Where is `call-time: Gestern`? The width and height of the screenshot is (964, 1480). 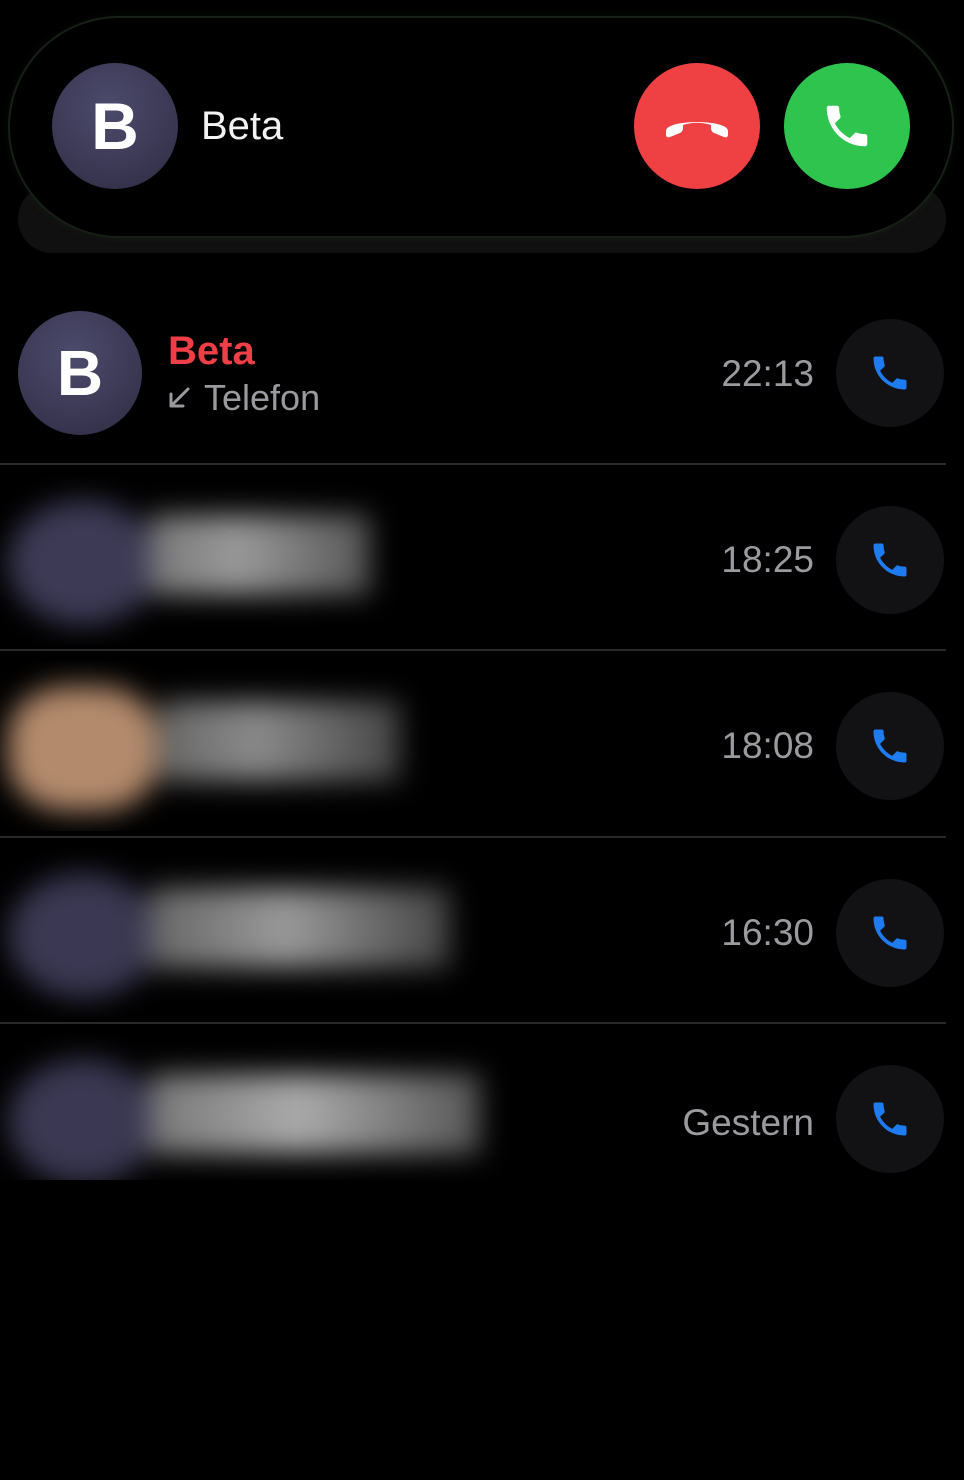
call-time: Gestern is located at coordinates (748, 1122).